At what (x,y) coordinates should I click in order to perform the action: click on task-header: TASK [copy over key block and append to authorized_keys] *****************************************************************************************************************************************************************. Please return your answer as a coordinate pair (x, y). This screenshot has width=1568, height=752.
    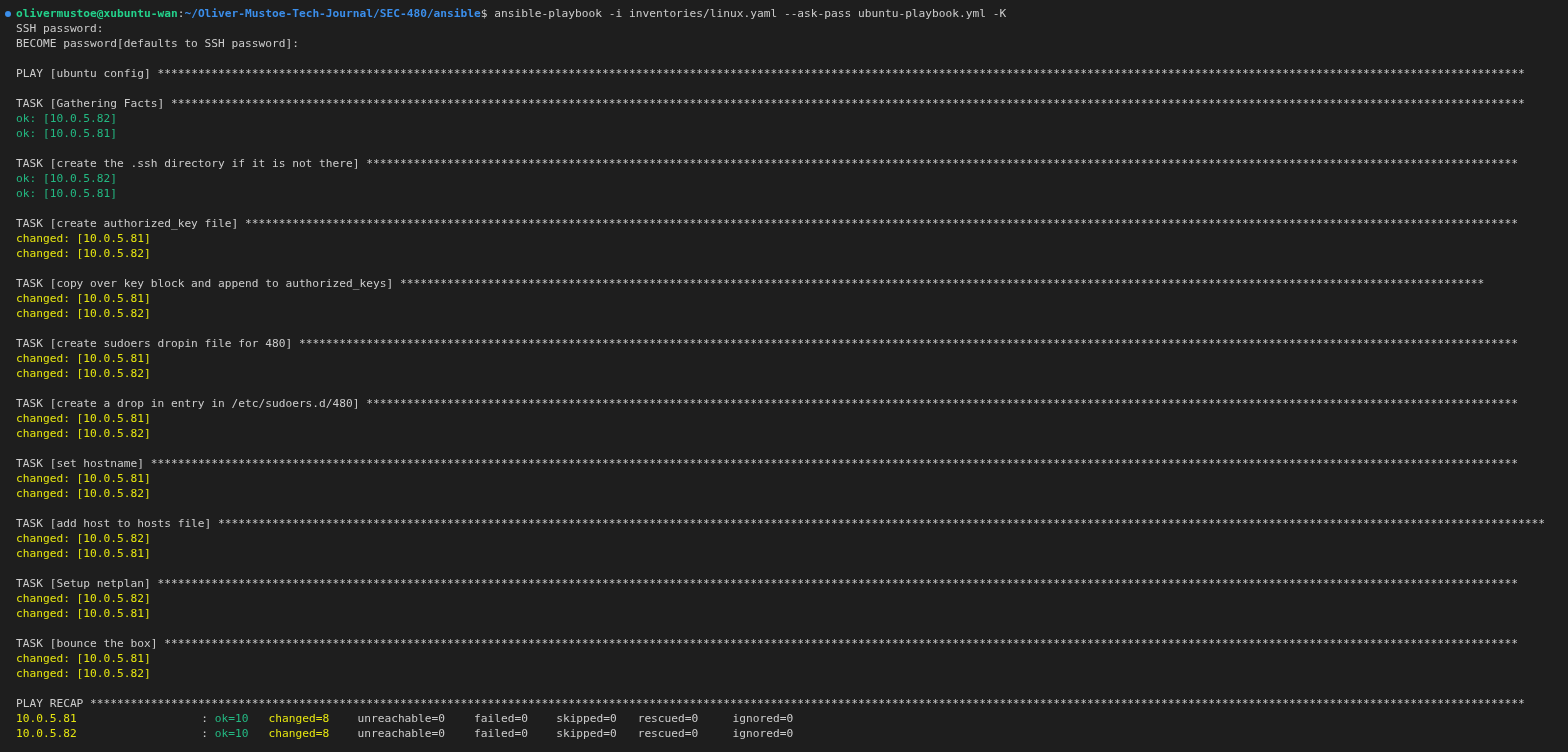
    Looking at the image, I should click on (750, 283).